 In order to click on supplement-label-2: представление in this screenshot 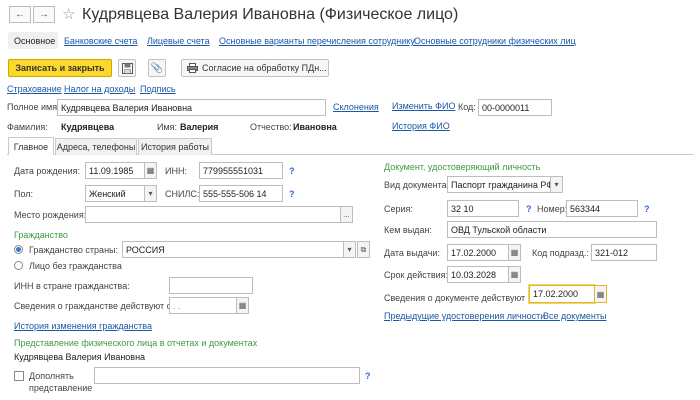, I will do `click(61, 388)`.